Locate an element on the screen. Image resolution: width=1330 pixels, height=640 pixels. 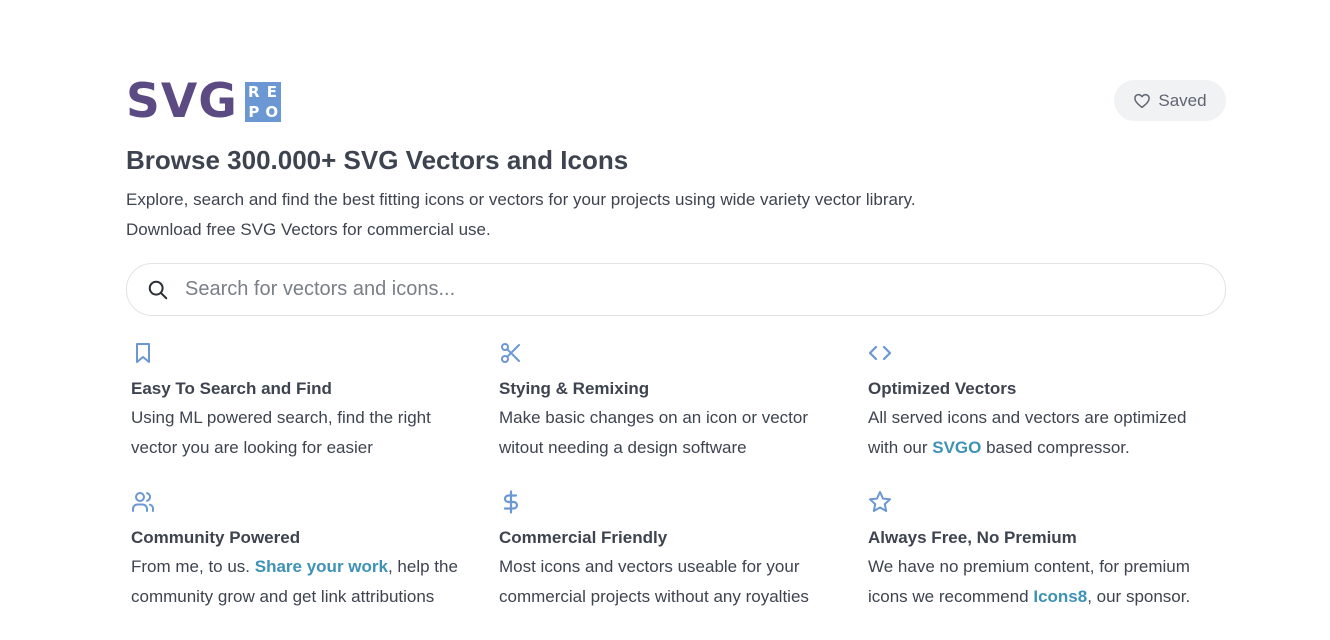
share-your-work-link: Share your work is located at coordinates (321, 566).